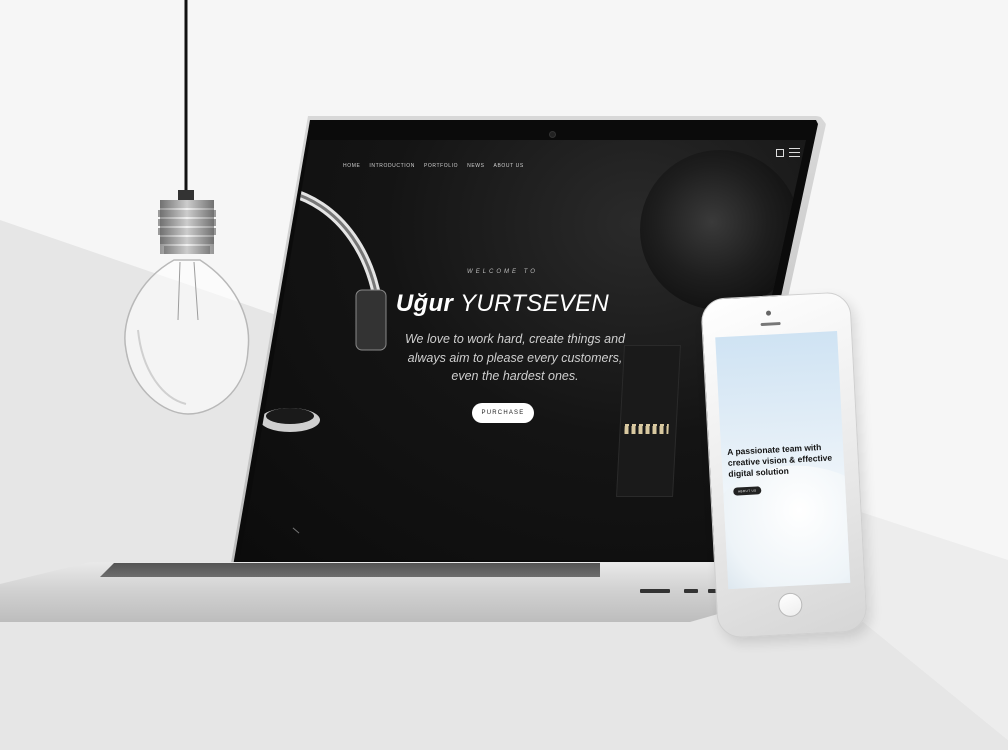  What do you see at coordinates (788, 152) in the screenshot?
I see `nav-icons` at bounding box center [788, 152].